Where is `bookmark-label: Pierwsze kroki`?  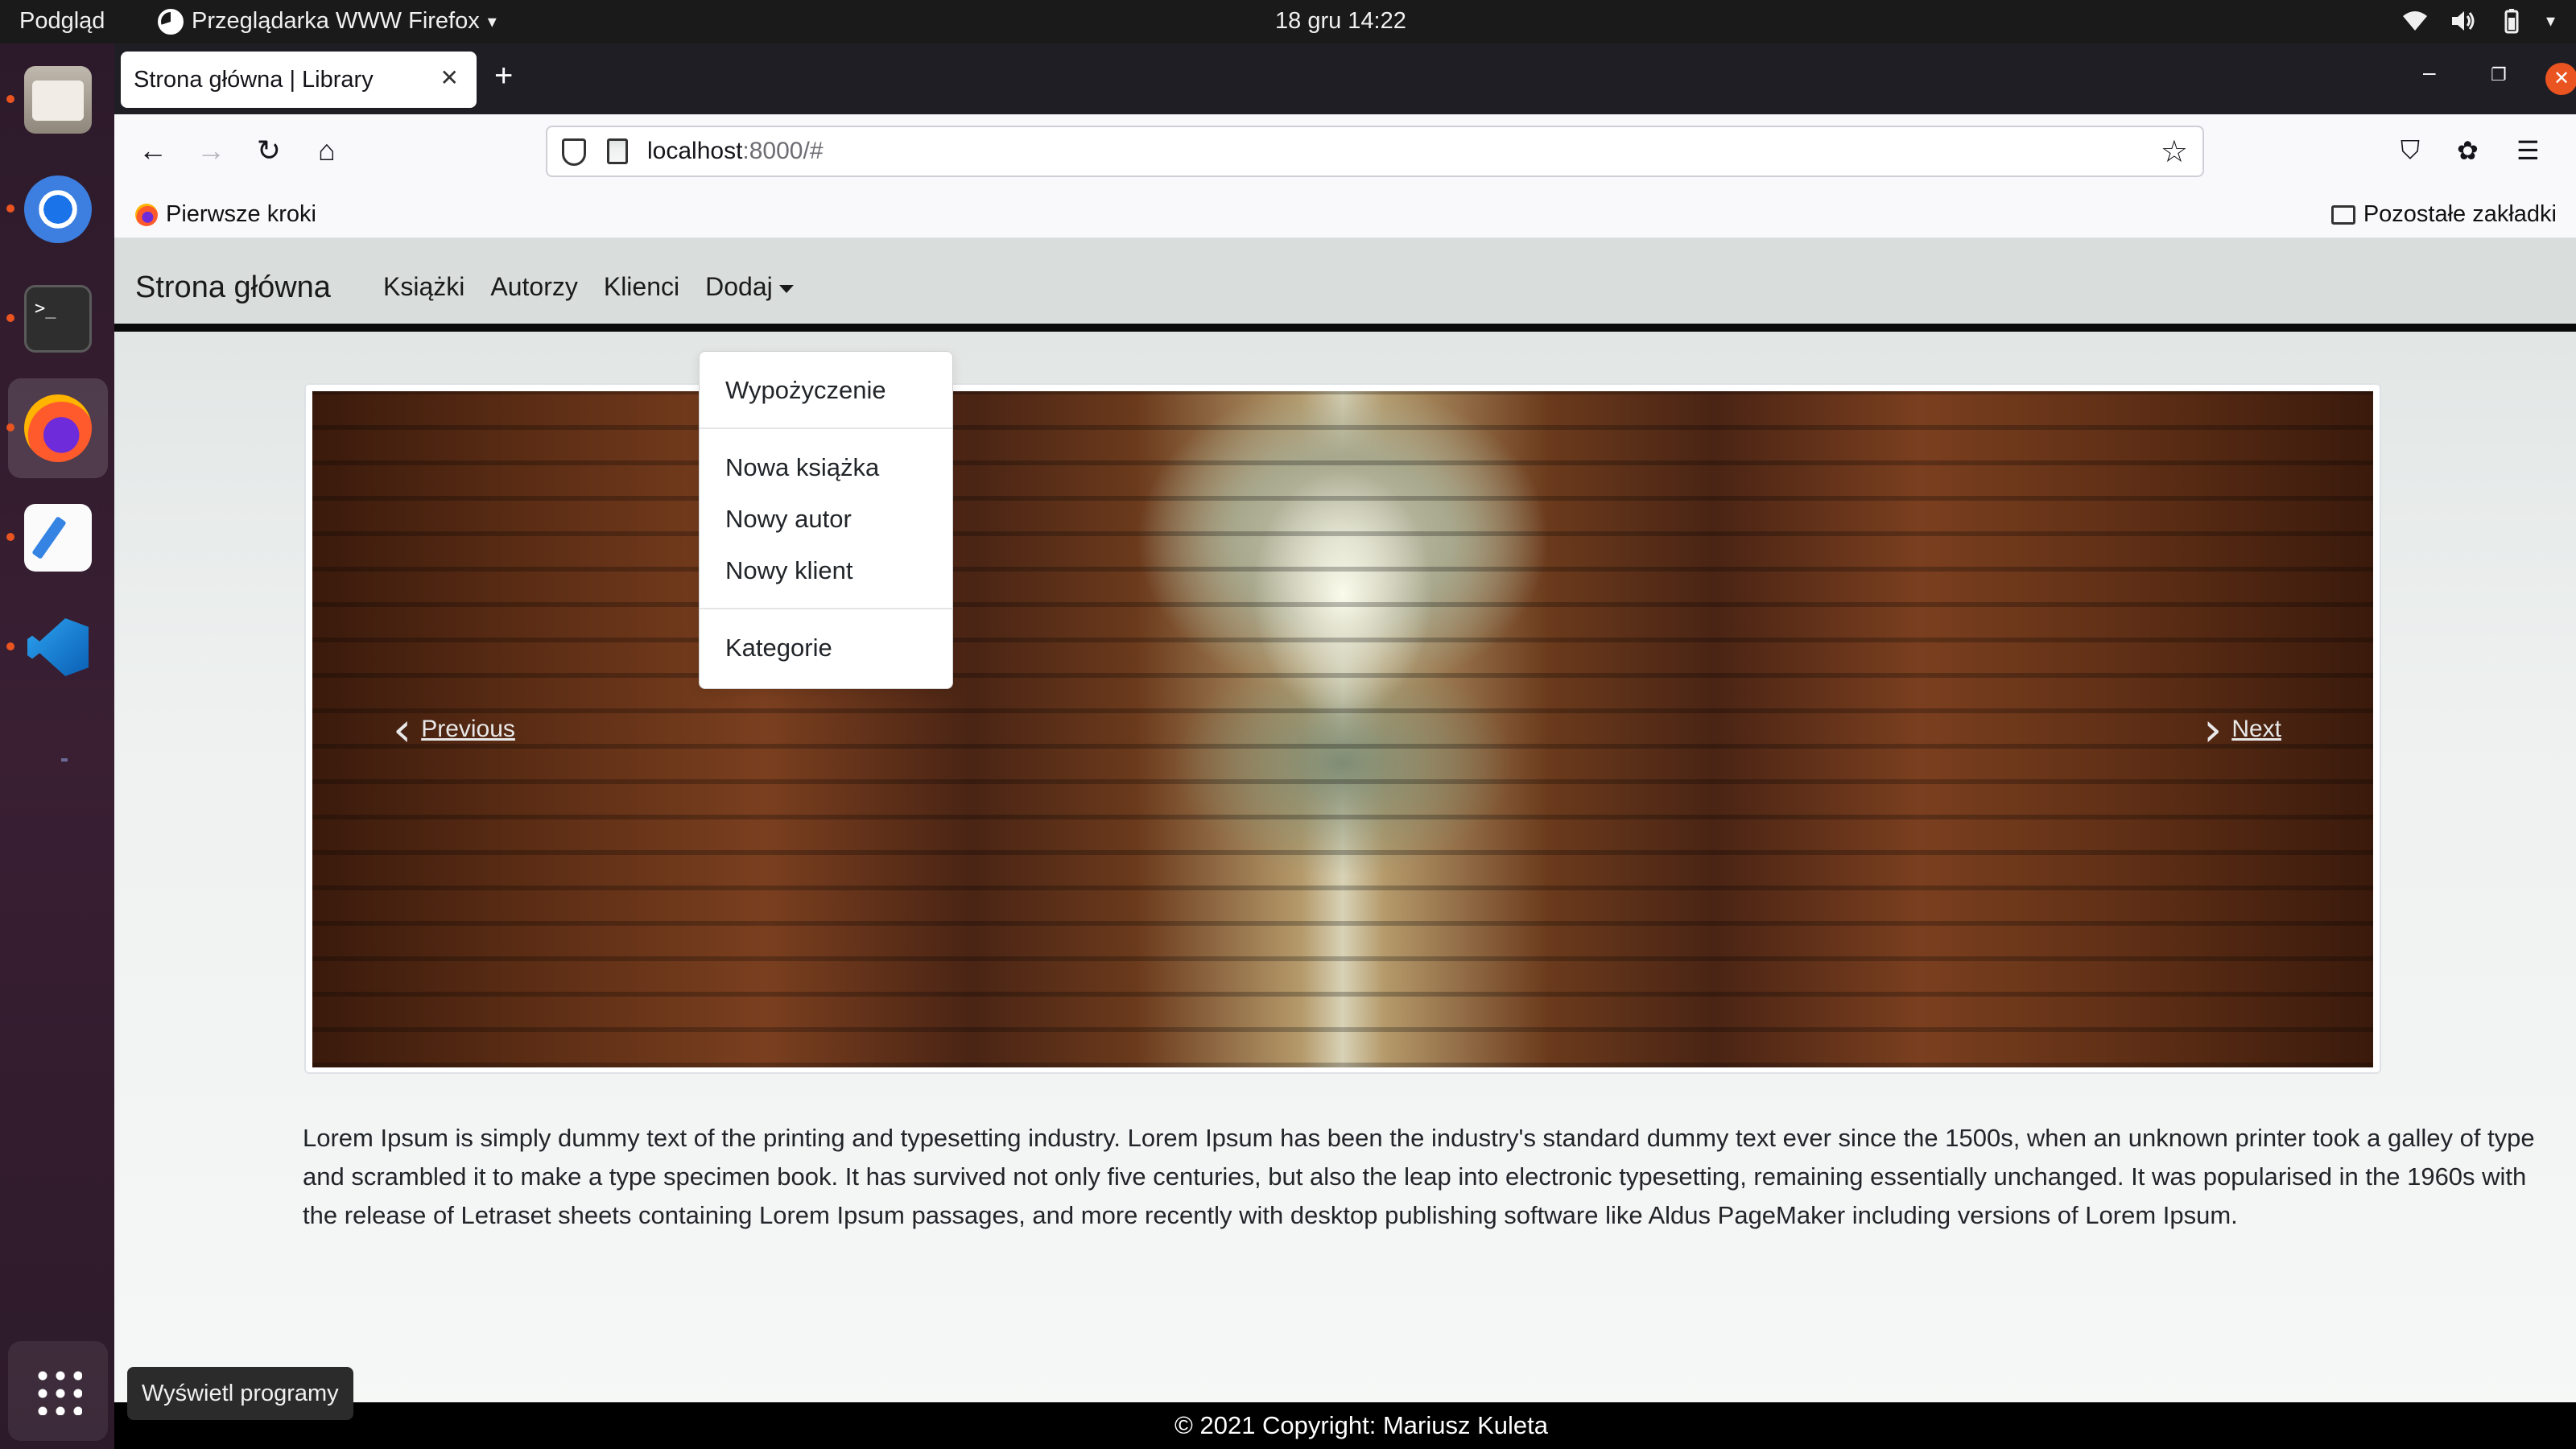
bookmark-label: Pierwsze kroki is located at coordinates (241, 214).